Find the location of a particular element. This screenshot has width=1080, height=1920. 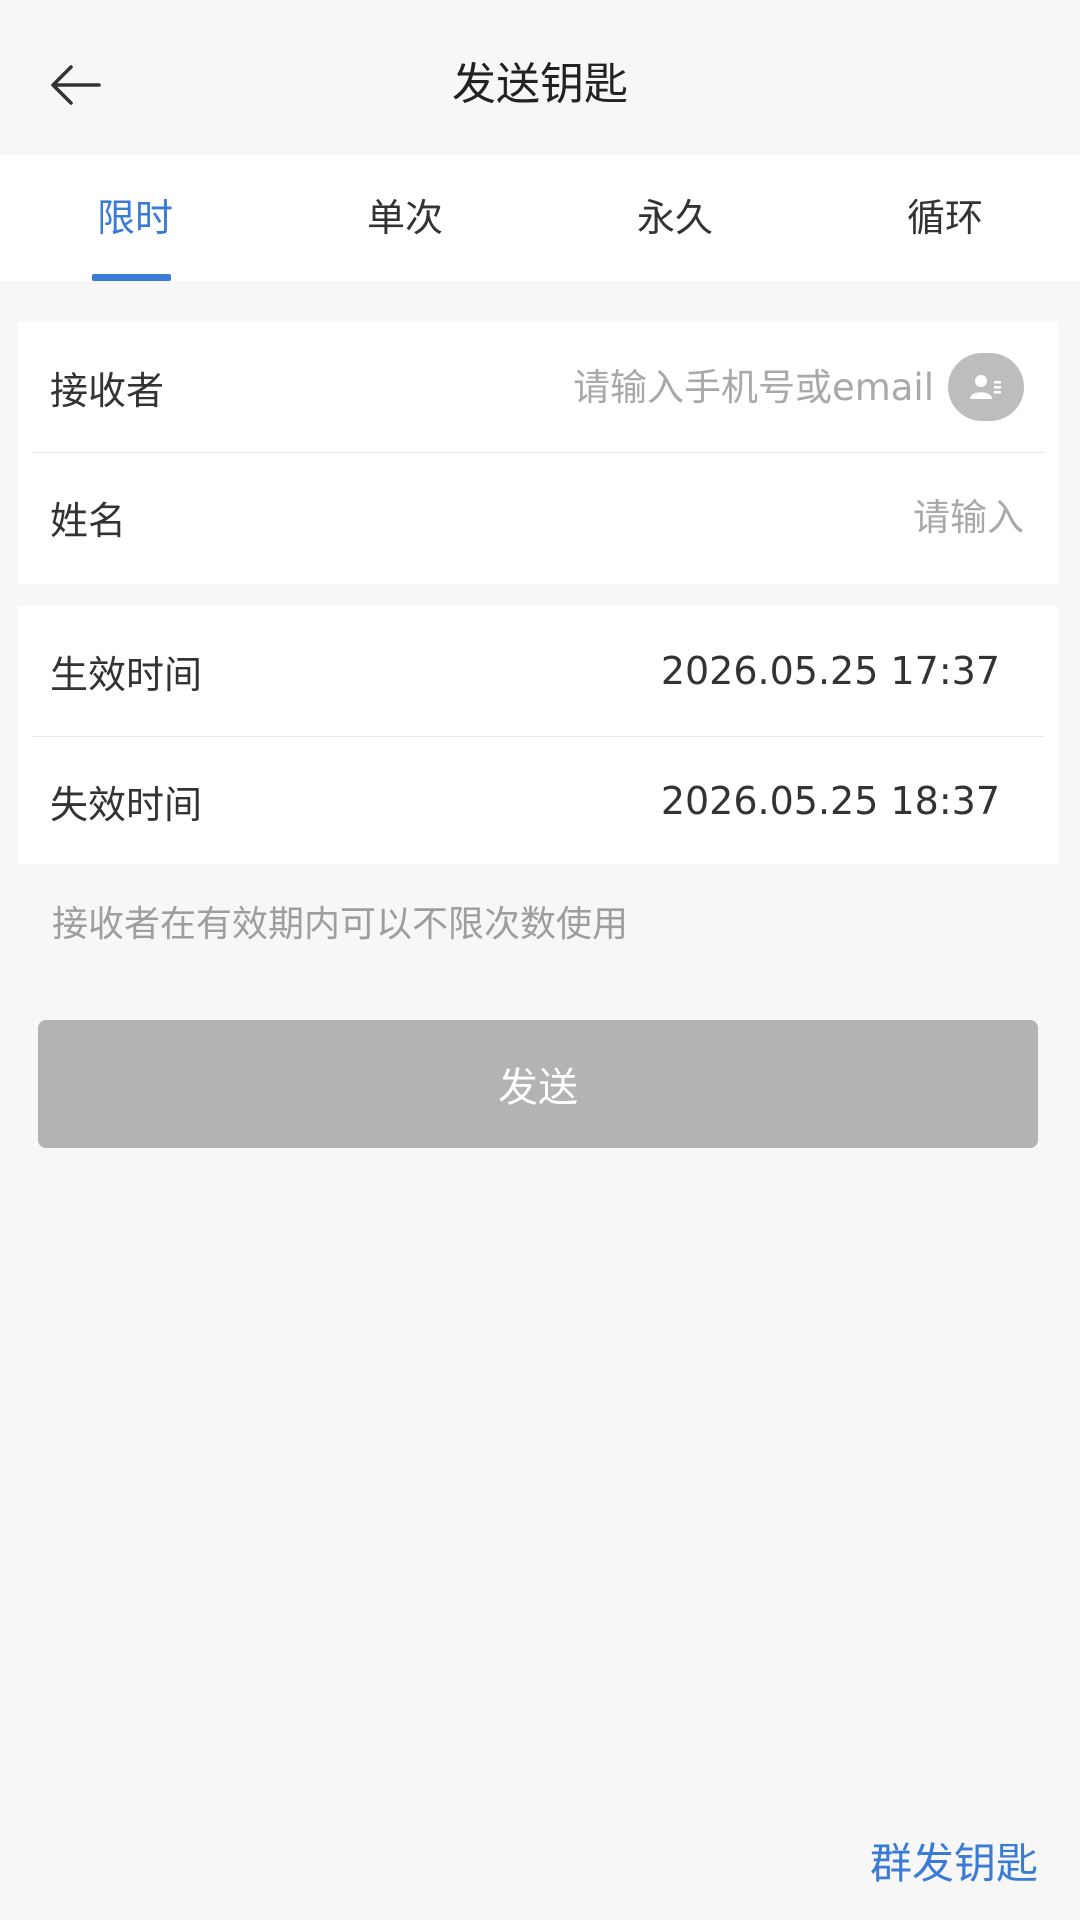

usage-hint: 接收者在有效期内可以不限次数使用 is located at coordinates (340, 924).